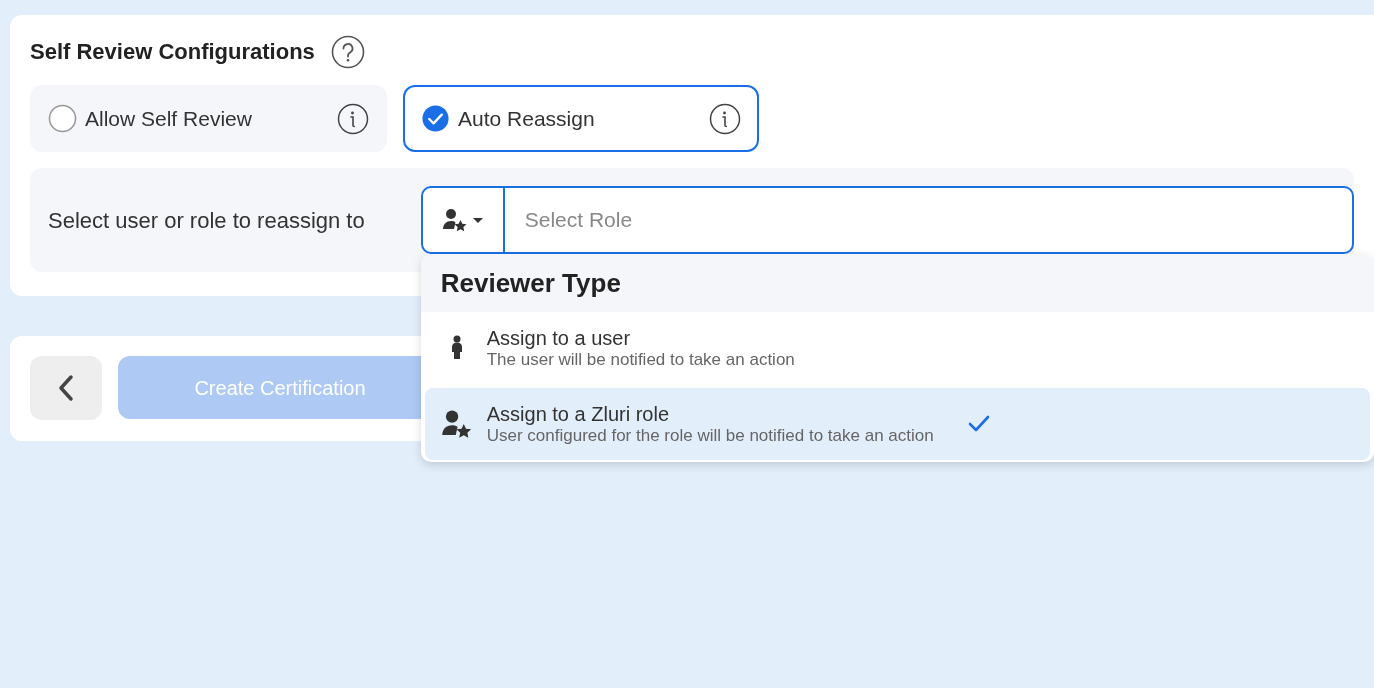  Describe the element at coordinates (897, 424) in the screenshot. I see `menu-item: Assign to a Zluri role User configured for the role will be notified to take an action` at that location.